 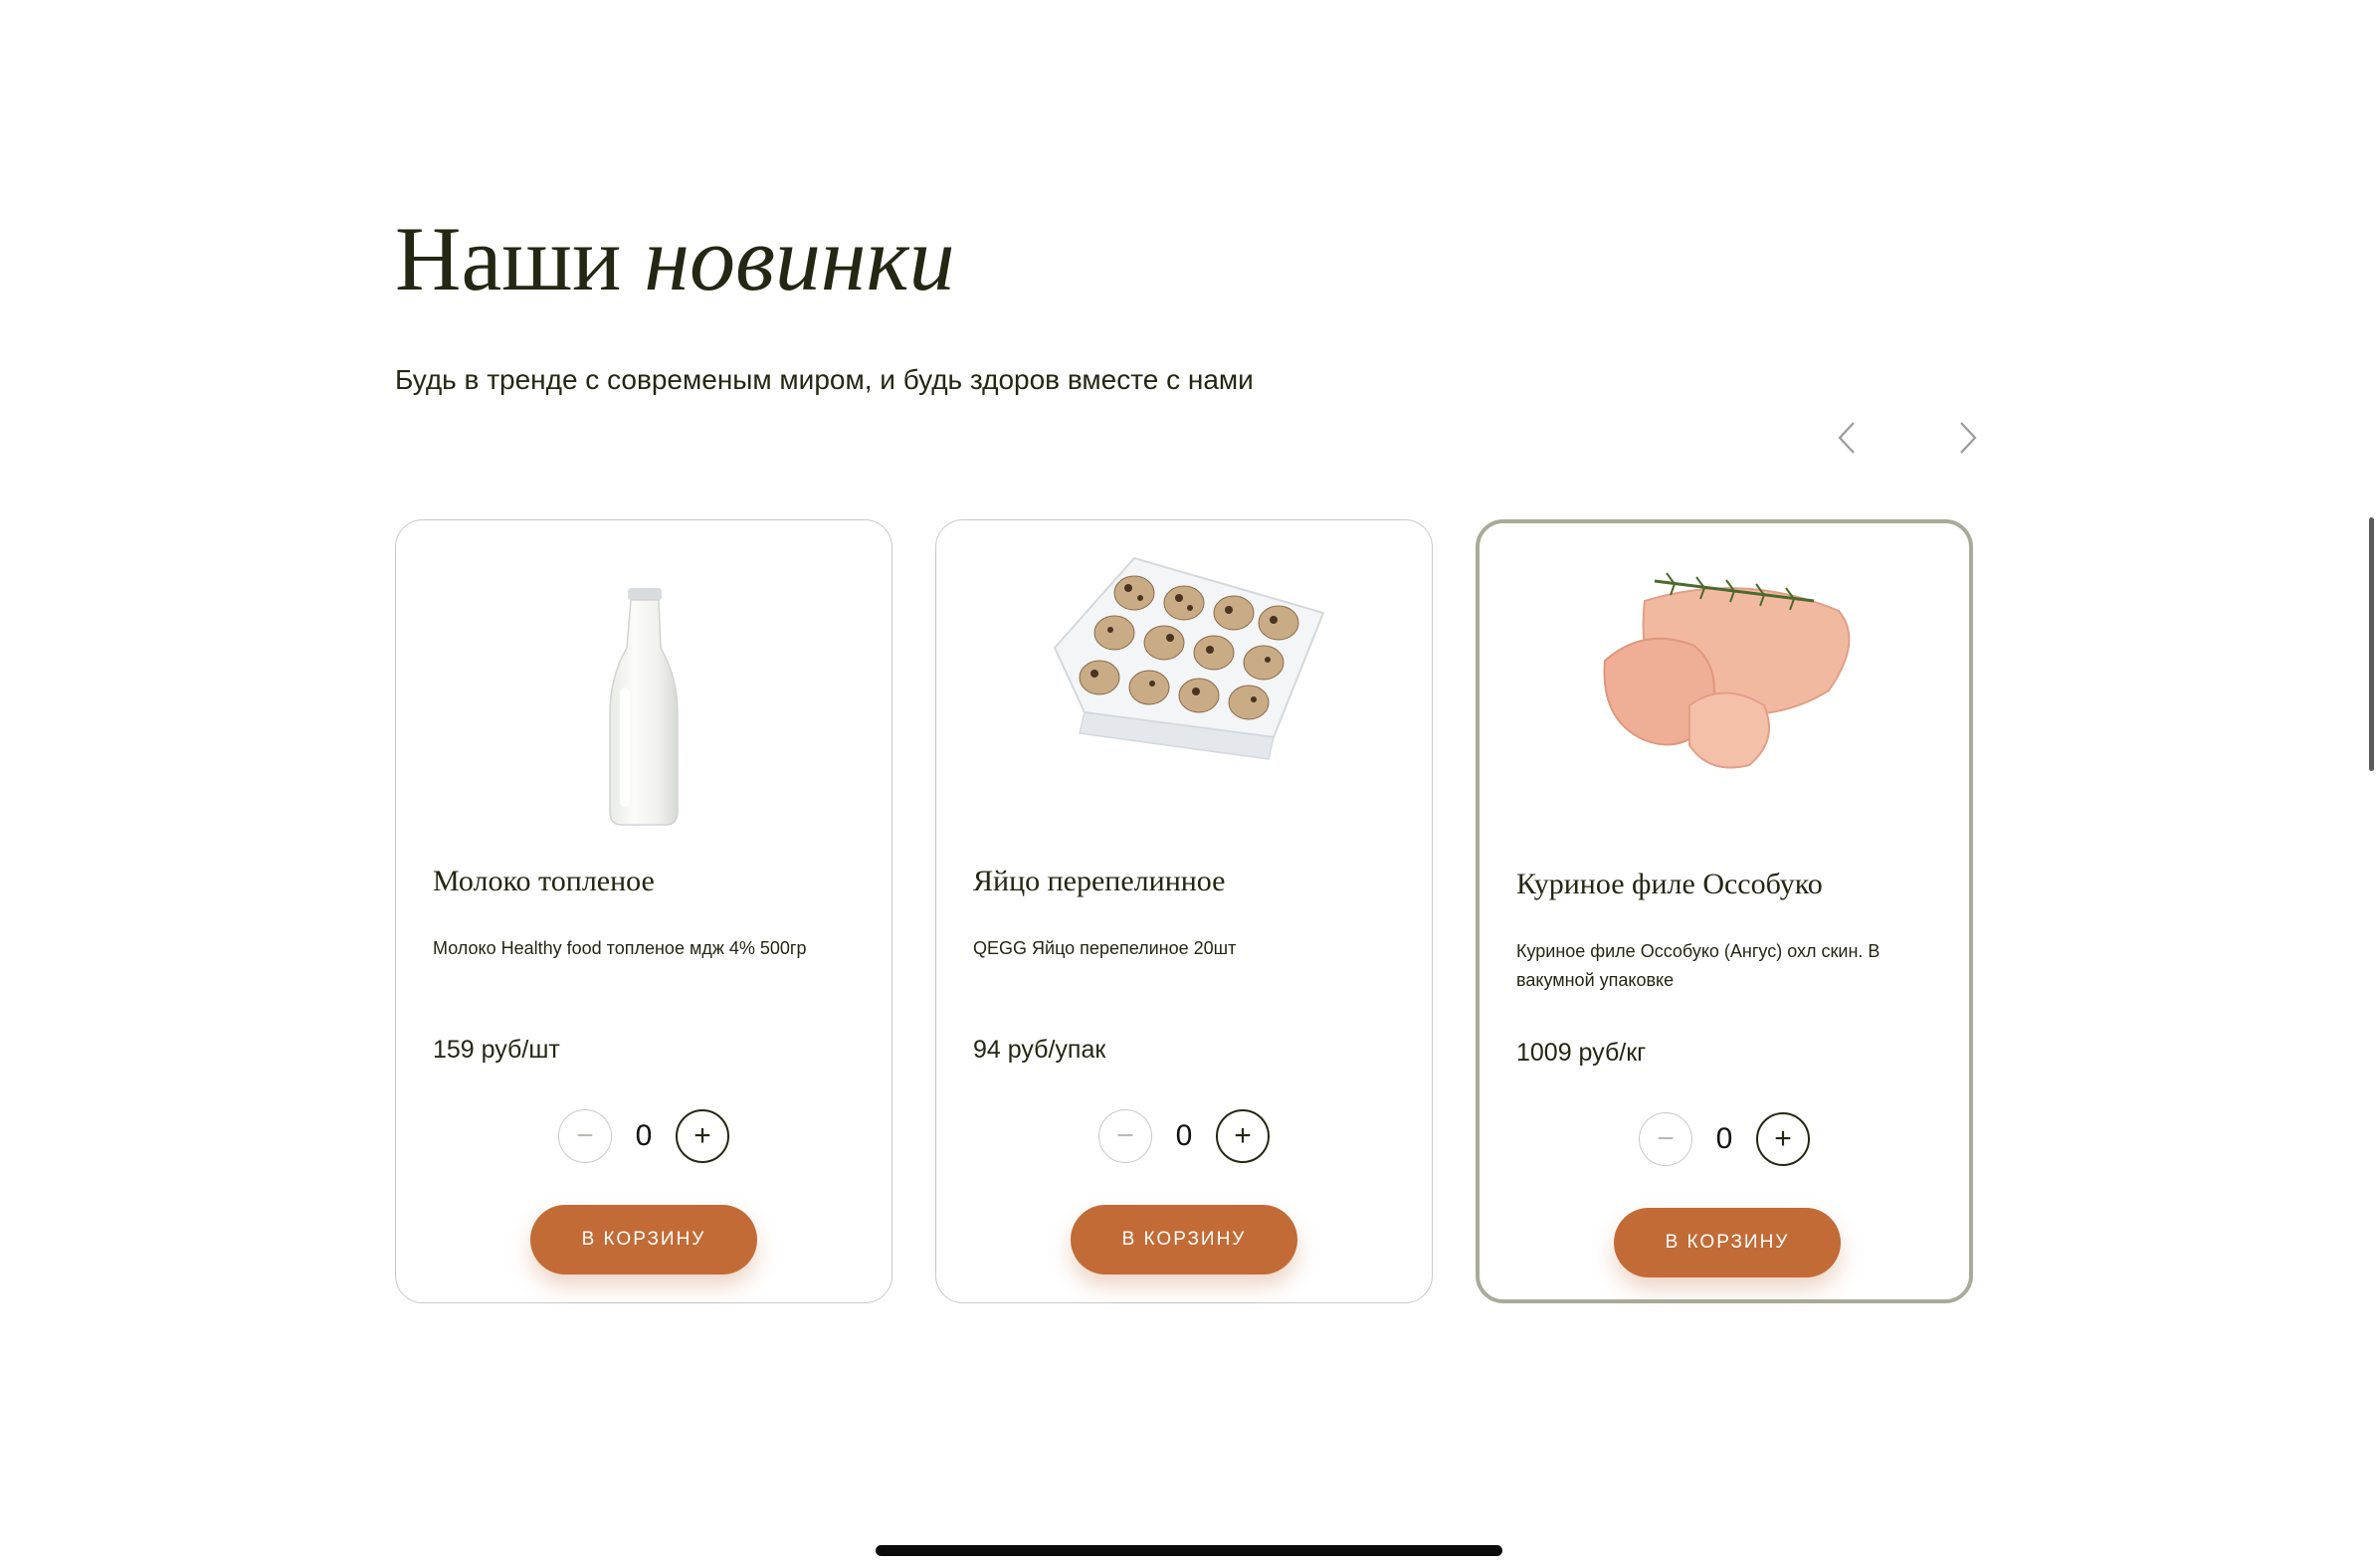 I want to click on section-title-plain: Наши, so click(x=508, y=258).